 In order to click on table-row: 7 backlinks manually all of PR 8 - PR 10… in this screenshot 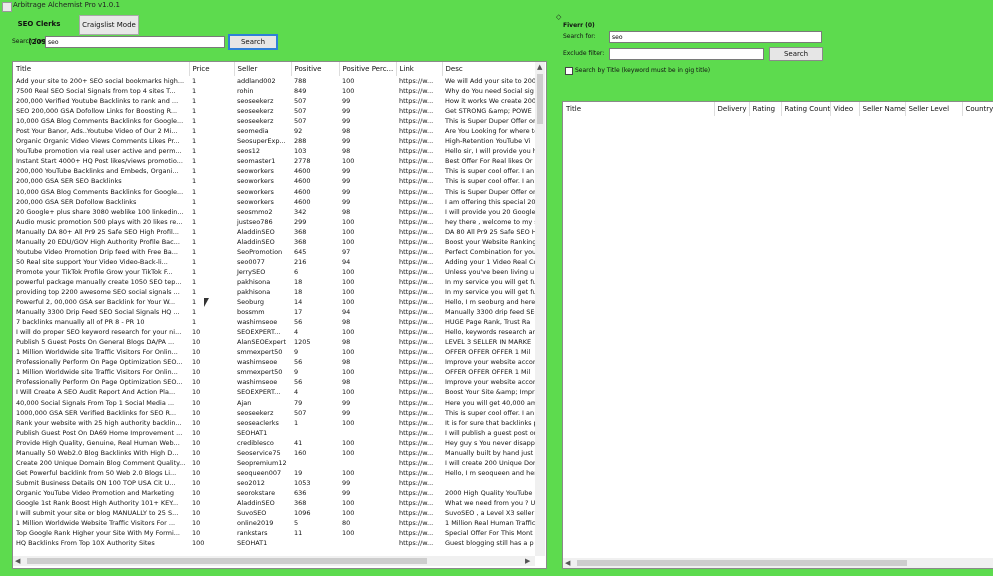, I will do `click(274, 322)`.